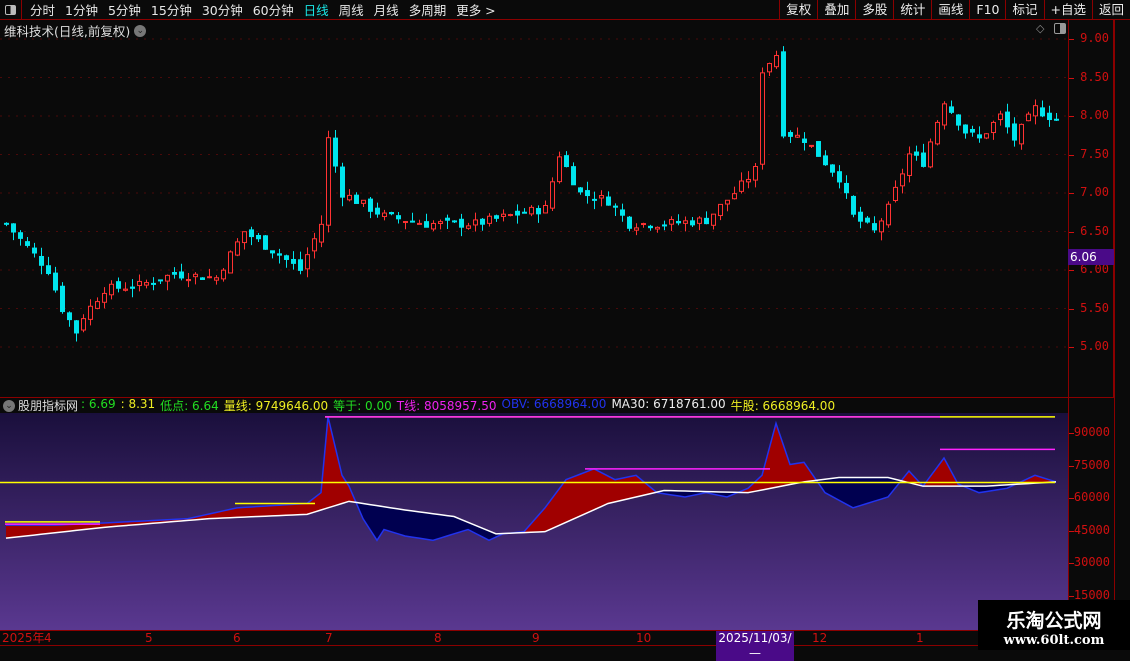  What do you see at coordinates (1094, 38) in the screenshot?
I see `price-tick-label: 9.00` at bounding box center [1094, 38].